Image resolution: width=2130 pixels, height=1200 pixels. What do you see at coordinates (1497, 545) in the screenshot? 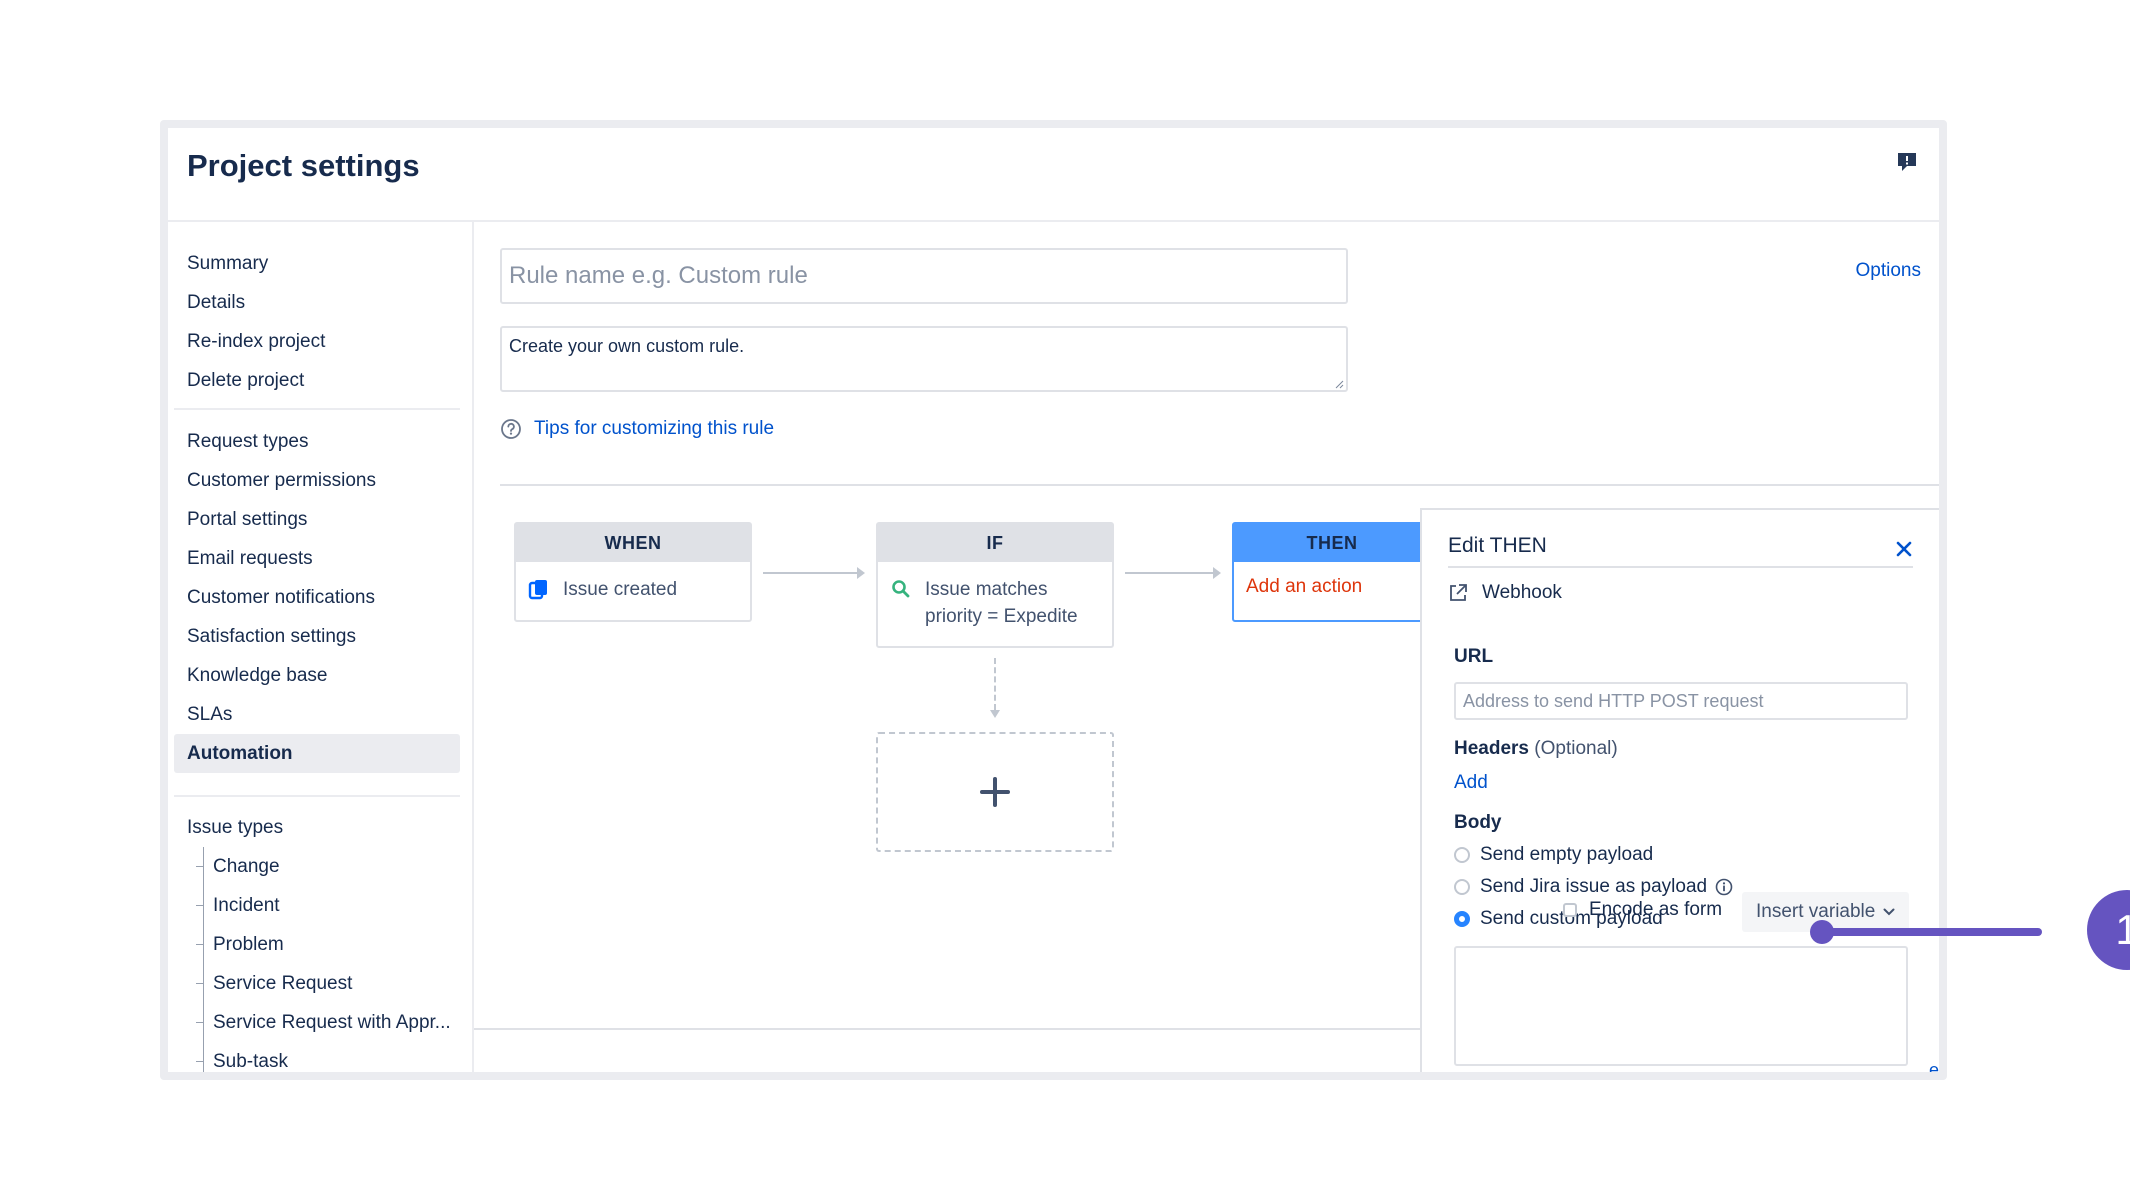
I see `panel-title: Edit THEN` at bounding box center [1497, 545].